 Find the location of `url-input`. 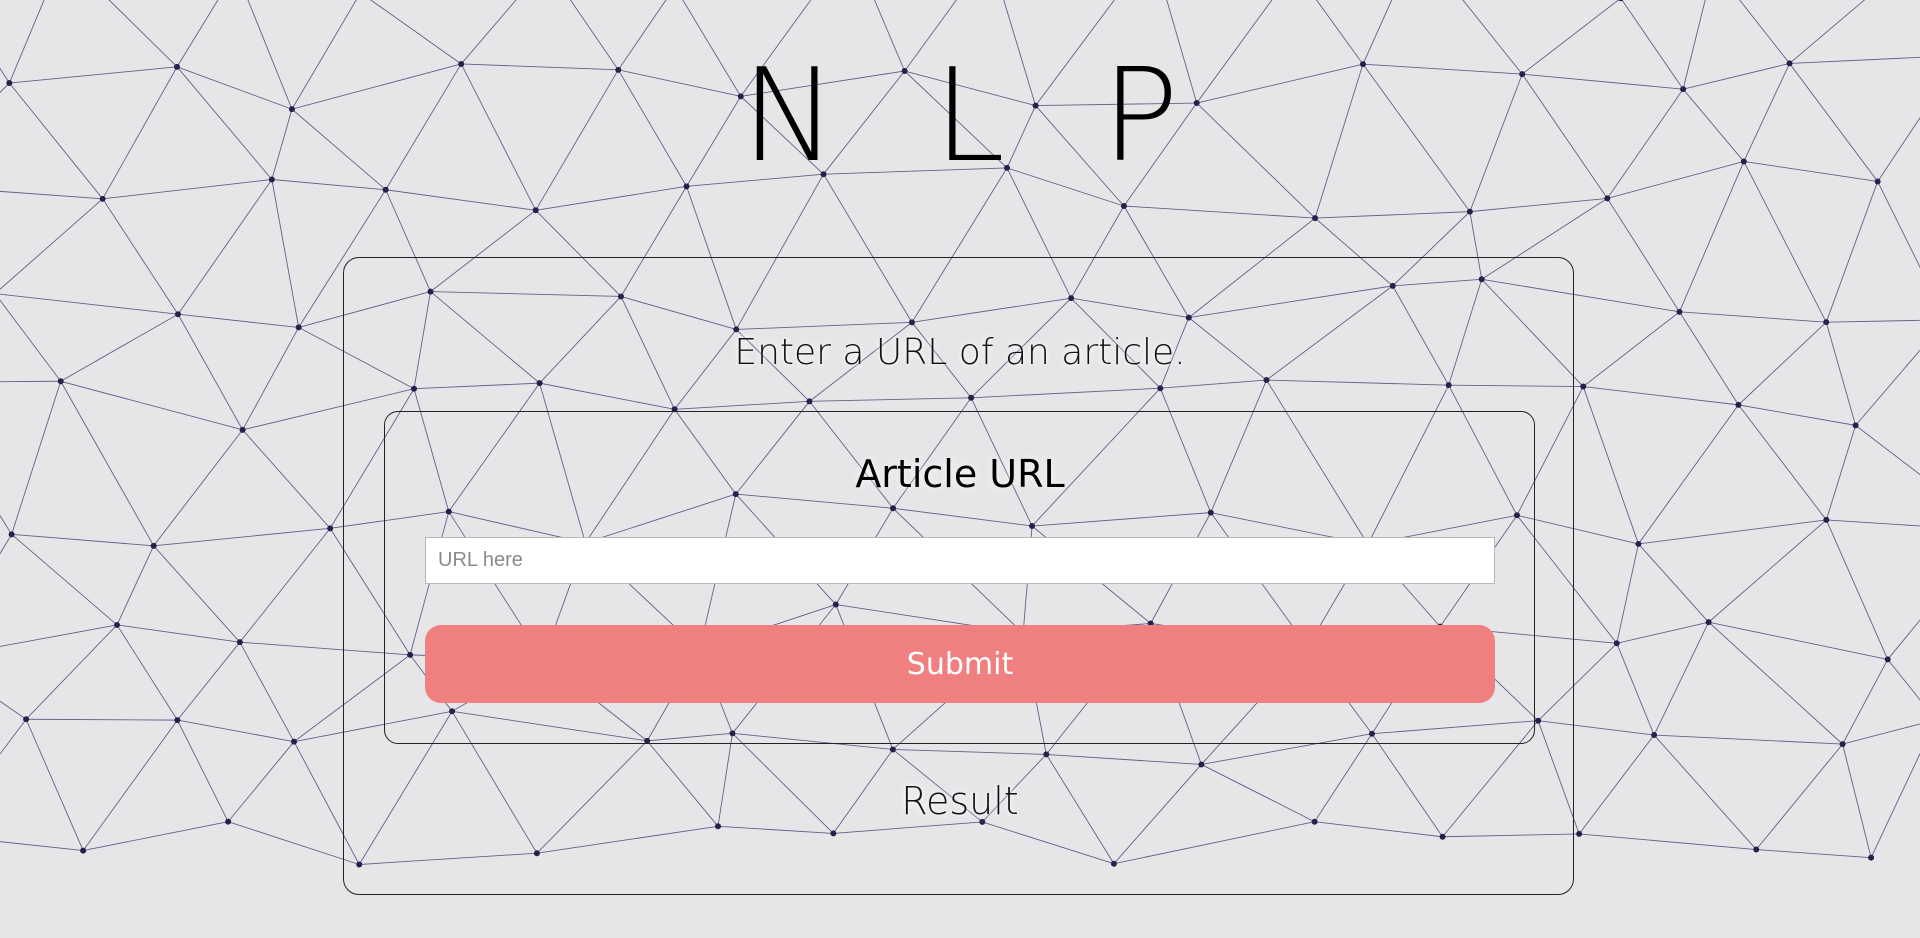

url-input is located at coordinates (960, 560).